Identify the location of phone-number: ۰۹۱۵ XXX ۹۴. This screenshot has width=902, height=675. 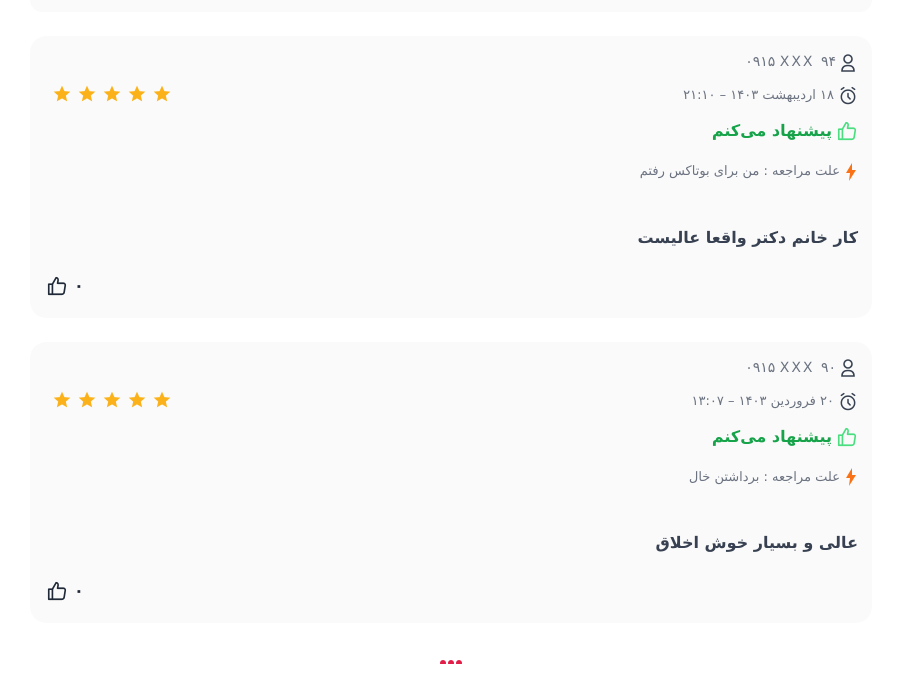
(790, 62).